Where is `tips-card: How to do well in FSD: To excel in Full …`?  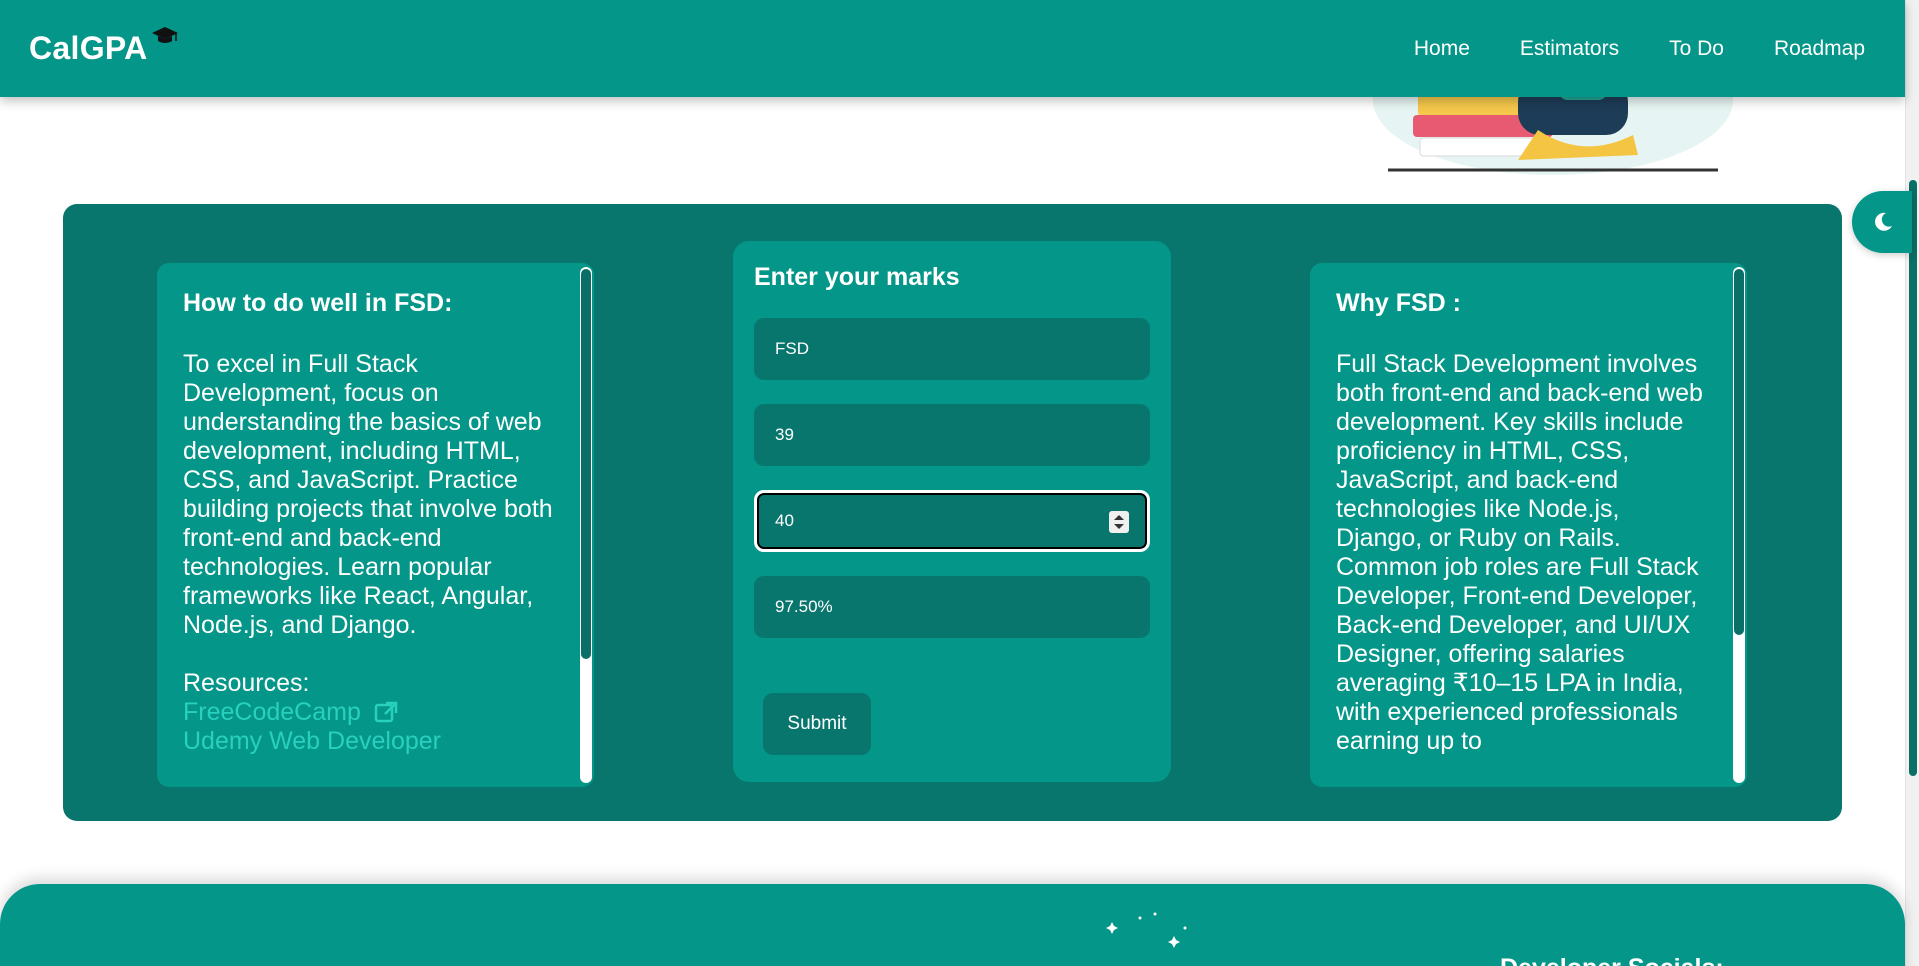
tips-card: How to do well in FSD: To excel in Full … is located at coordinates (375, 525).